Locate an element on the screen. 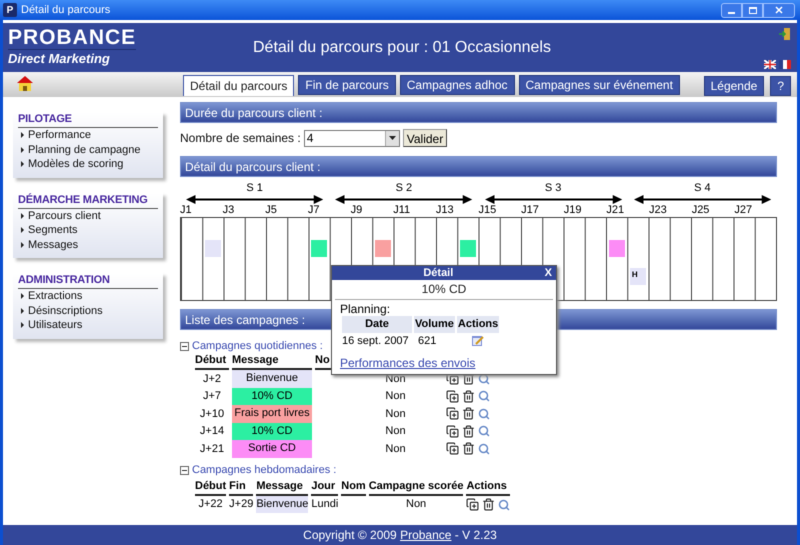  day-label: J5 is located at coordinates (271, 210).